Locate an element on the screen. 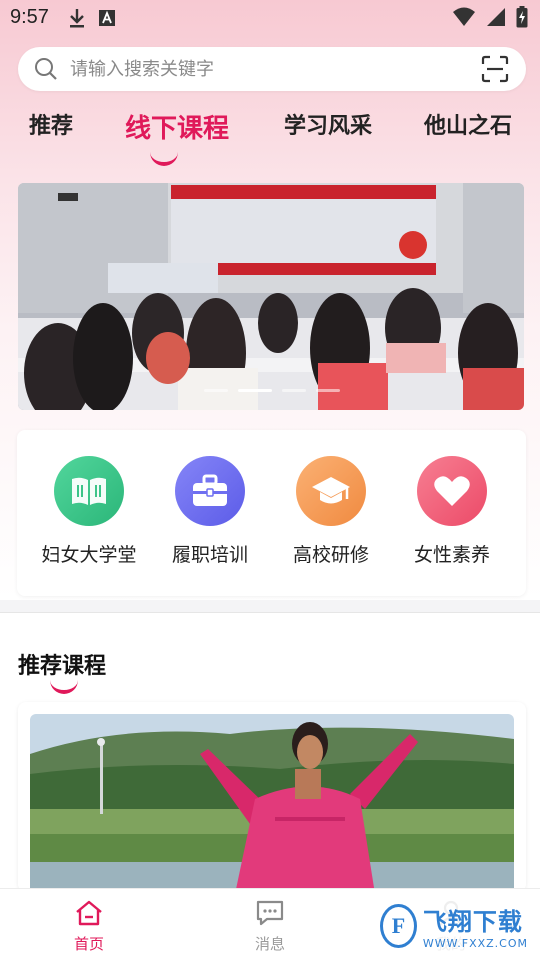 The width and height of the screenshot is (540, 961). site-watermark: F 飞翔下载 WWW.FXXZ.COM is located at coordinates (451, 926).